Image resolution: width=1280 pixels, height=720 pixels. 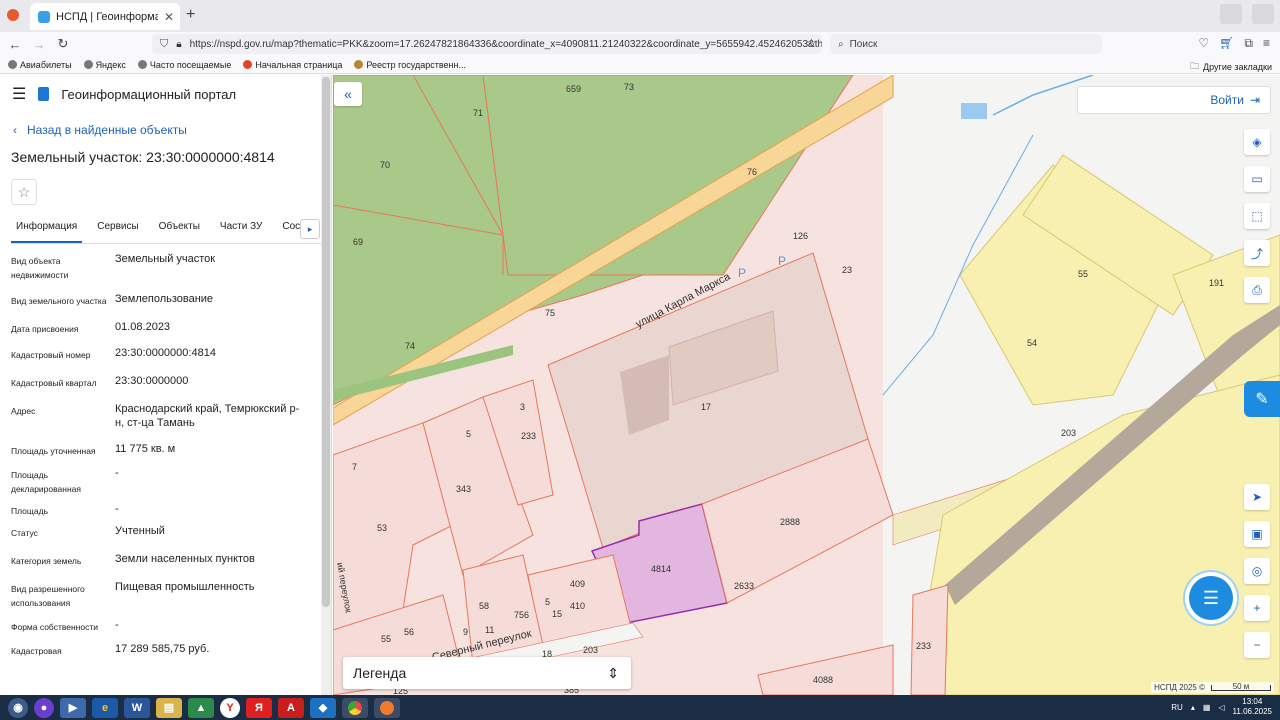 I want to click on clock: 13:04 11.06.2025, so click(x=1252, y=707).